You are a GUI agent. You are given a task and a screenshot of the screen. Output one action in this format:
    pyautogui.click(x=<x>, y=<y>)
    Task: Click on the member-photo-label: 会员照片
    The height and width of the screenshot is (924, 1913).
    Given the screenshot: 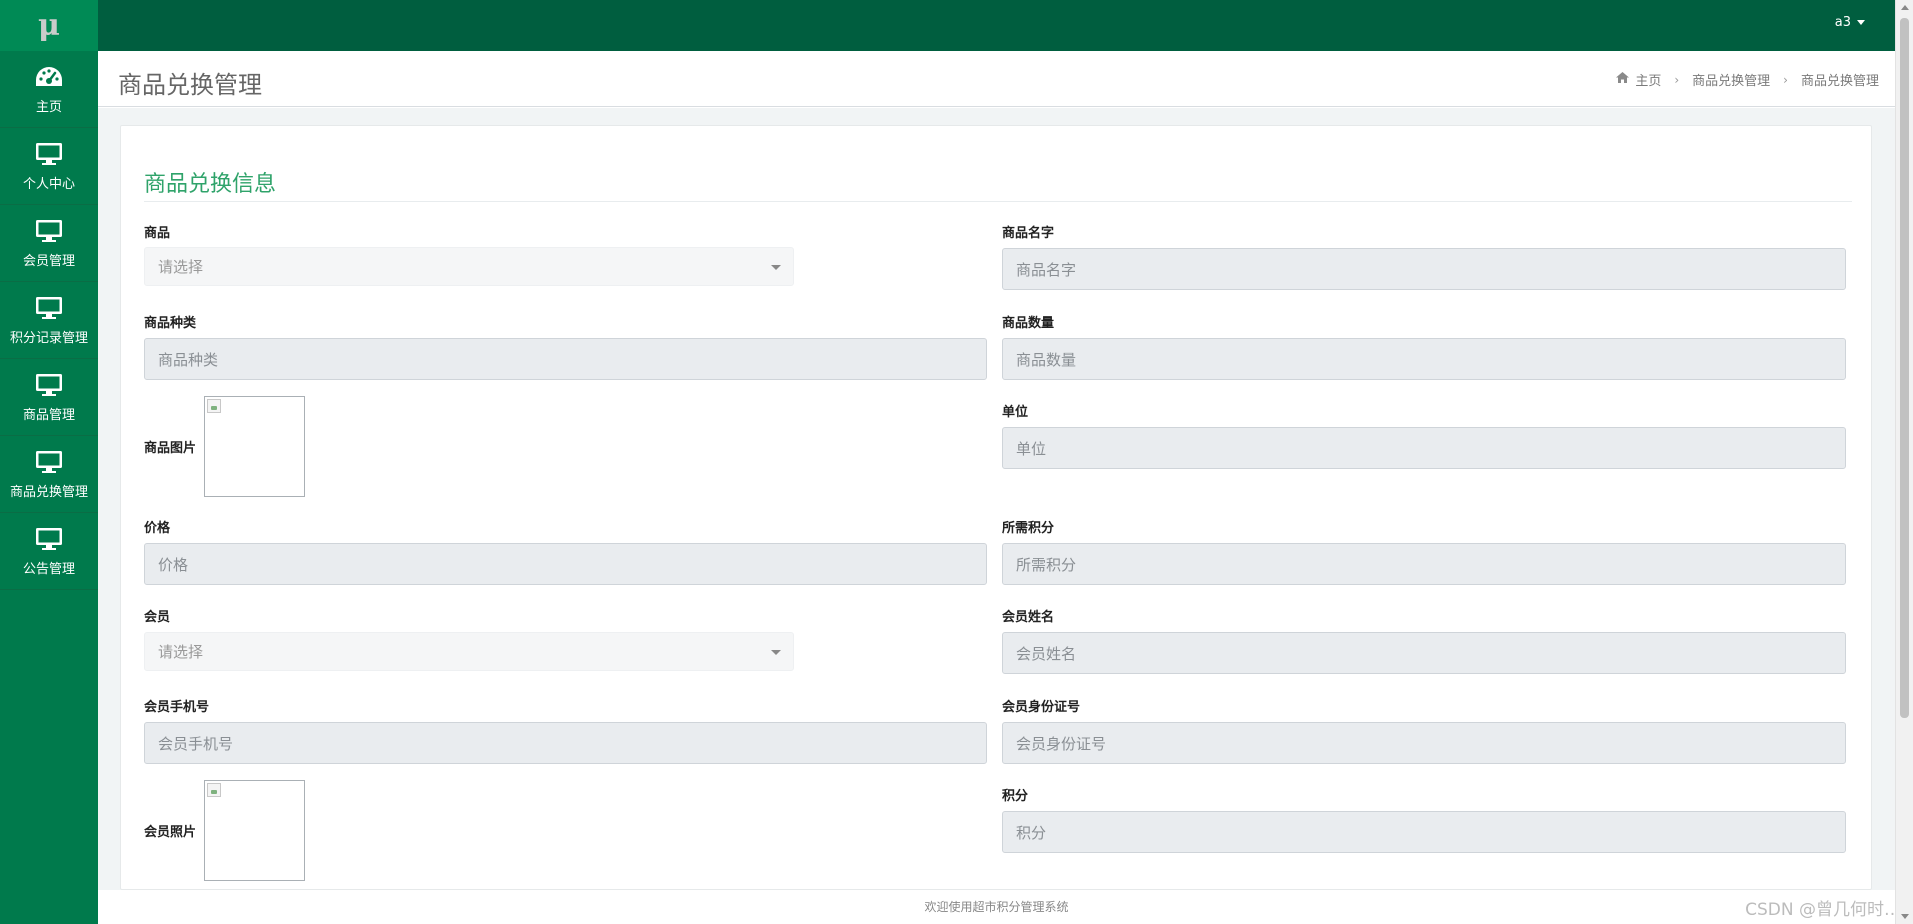 What is the action you would take?
    pyautogui.click(x=170, y=832)
    